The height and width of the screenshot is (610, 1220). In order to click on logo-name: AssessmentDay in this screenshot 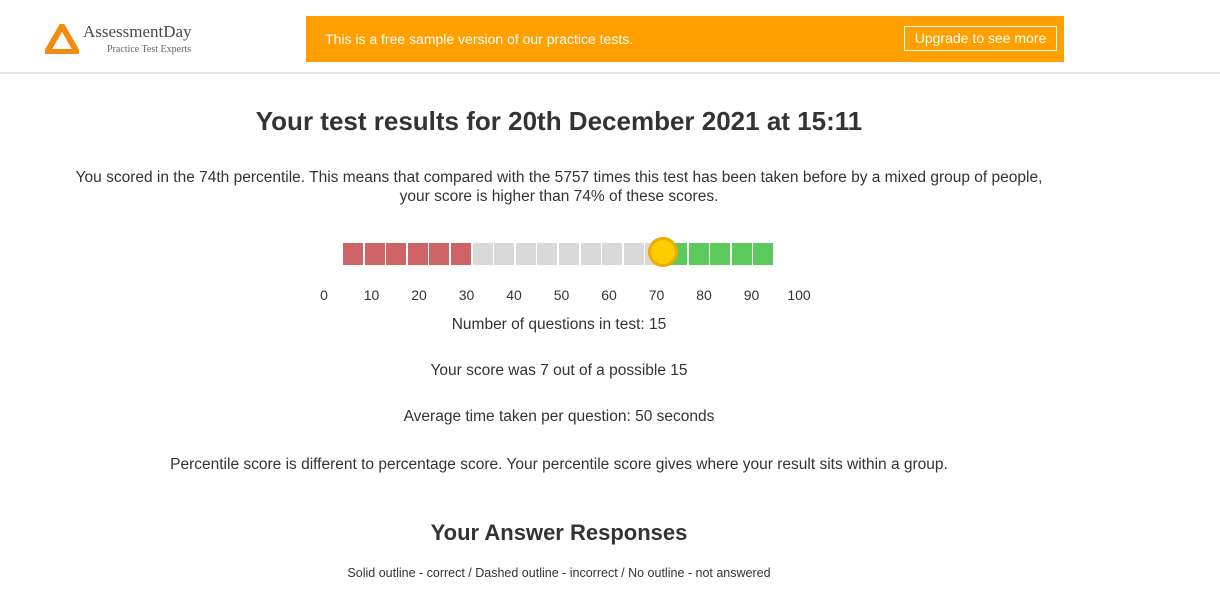, I will do `click(137, 31)`.